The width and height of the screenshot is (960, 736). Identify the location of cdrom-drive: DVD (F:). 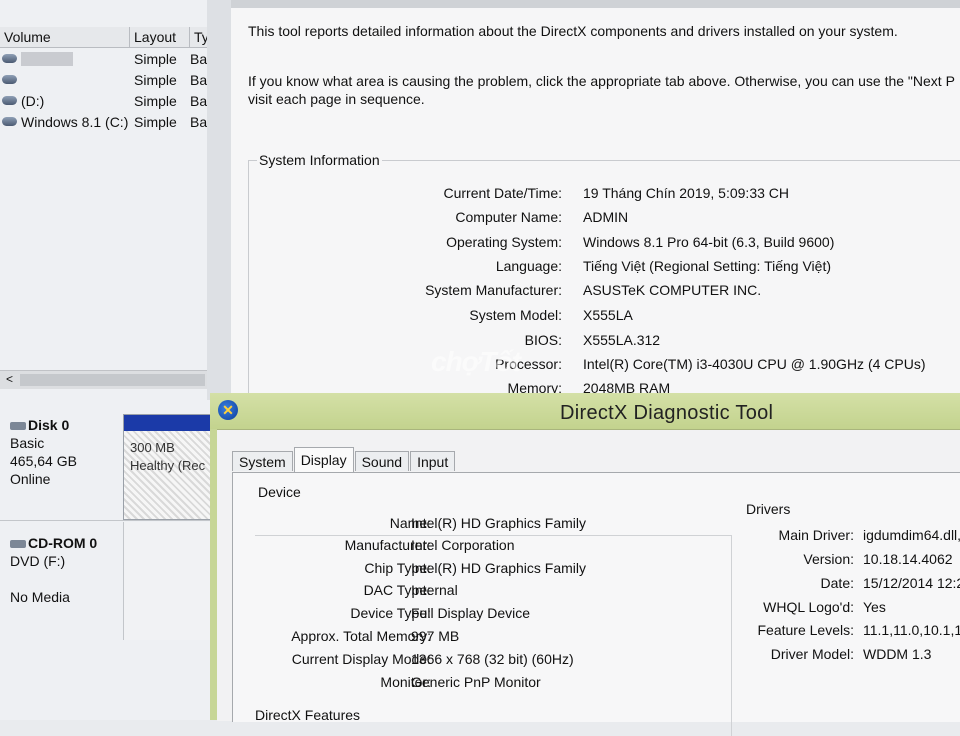
(38, 561).